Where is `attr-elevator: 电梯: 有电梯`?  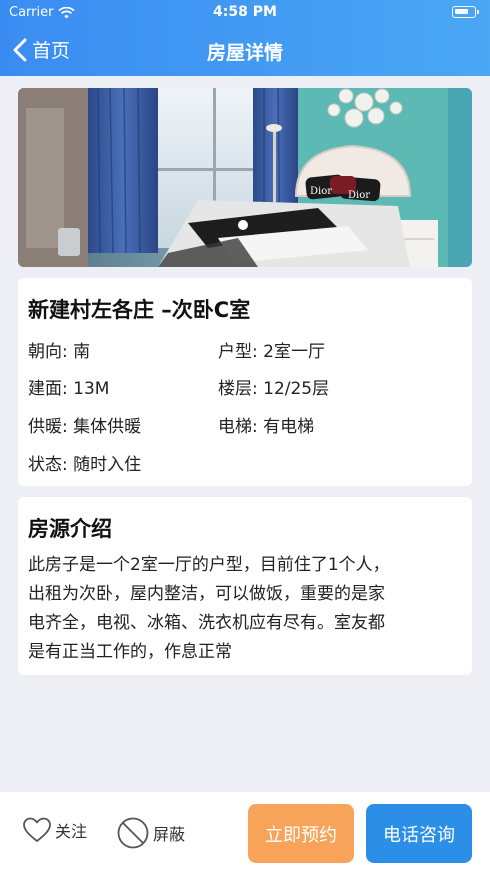
attr-elevator: 电梯: 有电梯 is located at coordinates (266, 427).